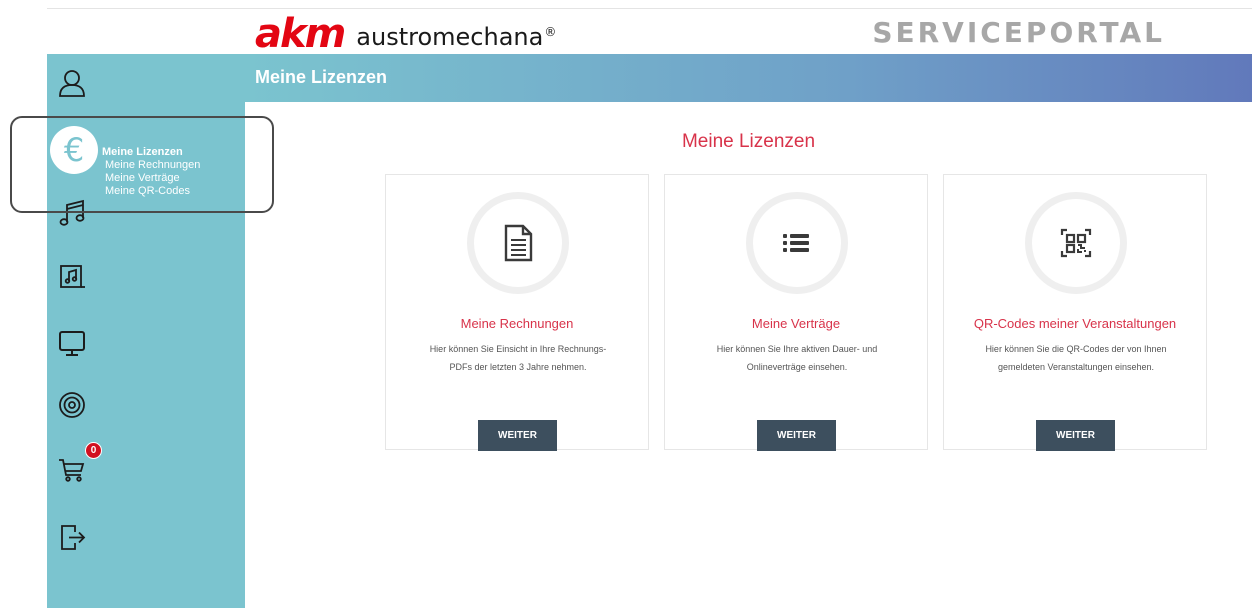  I want to click on qr-code-icon, so click(1076, 243).